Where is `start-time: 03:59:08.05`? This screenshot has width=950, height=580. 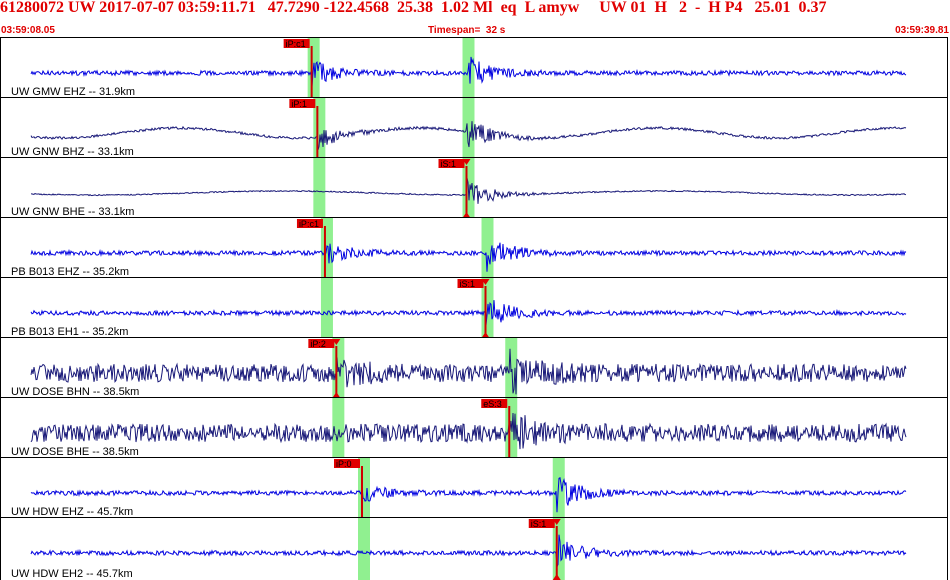 start-time: 03:59:08.05 is located at coordinates (28, 30).